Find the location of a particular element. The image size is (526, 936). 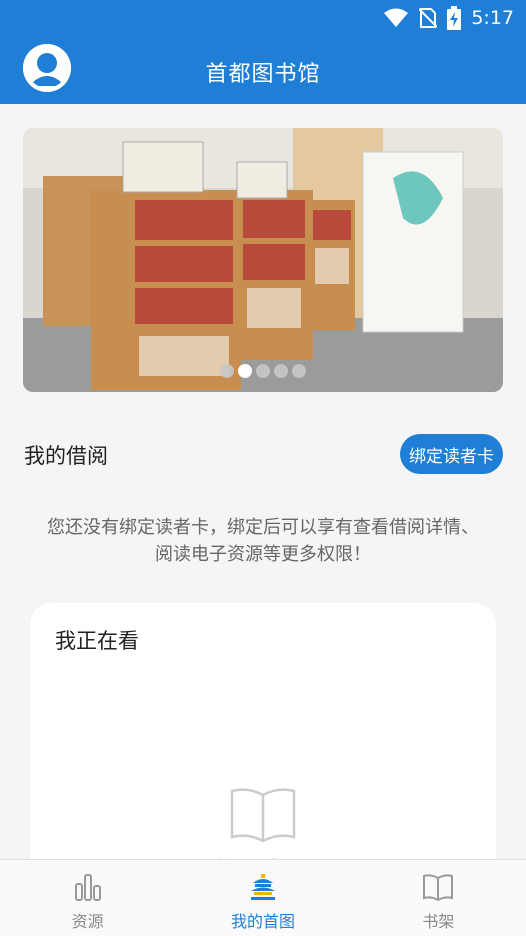

open-book-icon is located at coordinates (438, 887).